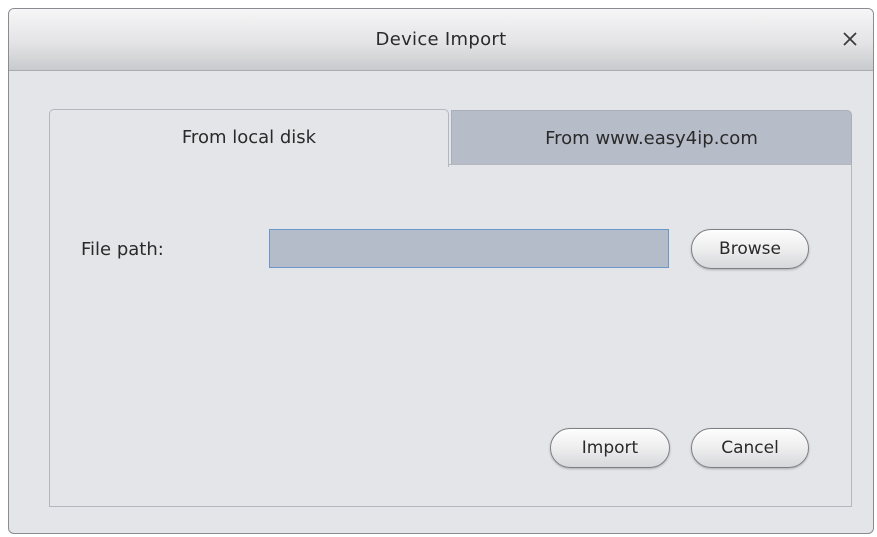 This screenshot has height=537, width=877. I want to click on close-button, so click(850, 39).